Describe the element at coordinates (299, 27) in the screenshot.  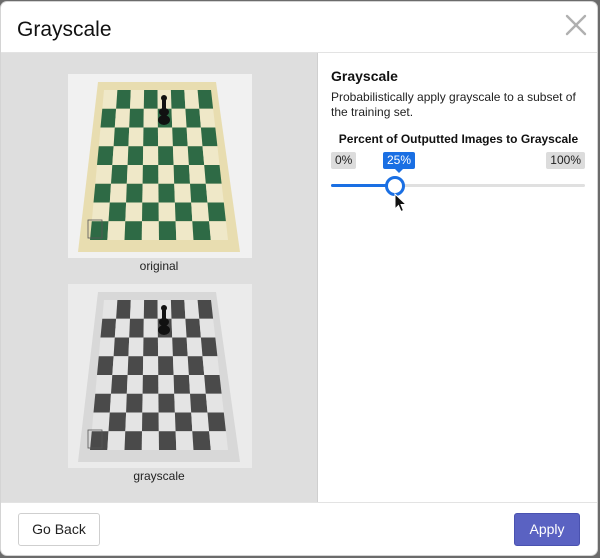
I see `modal-header: Grayscale` at that location.